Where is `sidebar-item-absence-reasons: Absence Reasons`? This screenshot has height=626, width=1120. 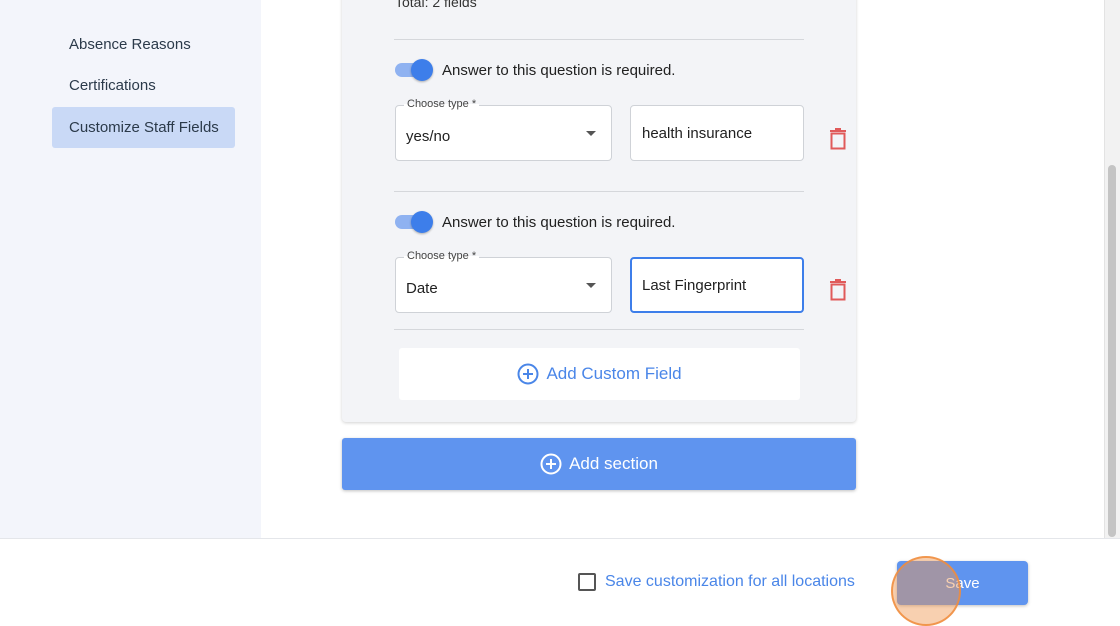
sidebar-item-absence-reasons: Absence Reasons is located at coordinates (143, 44).